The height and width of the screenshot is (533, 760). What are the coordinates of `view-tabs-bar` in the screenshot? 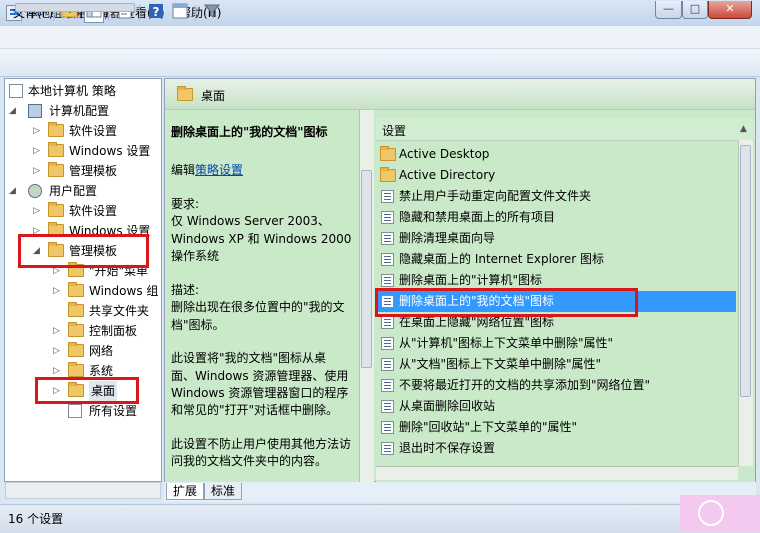 It's located at (460, 492).